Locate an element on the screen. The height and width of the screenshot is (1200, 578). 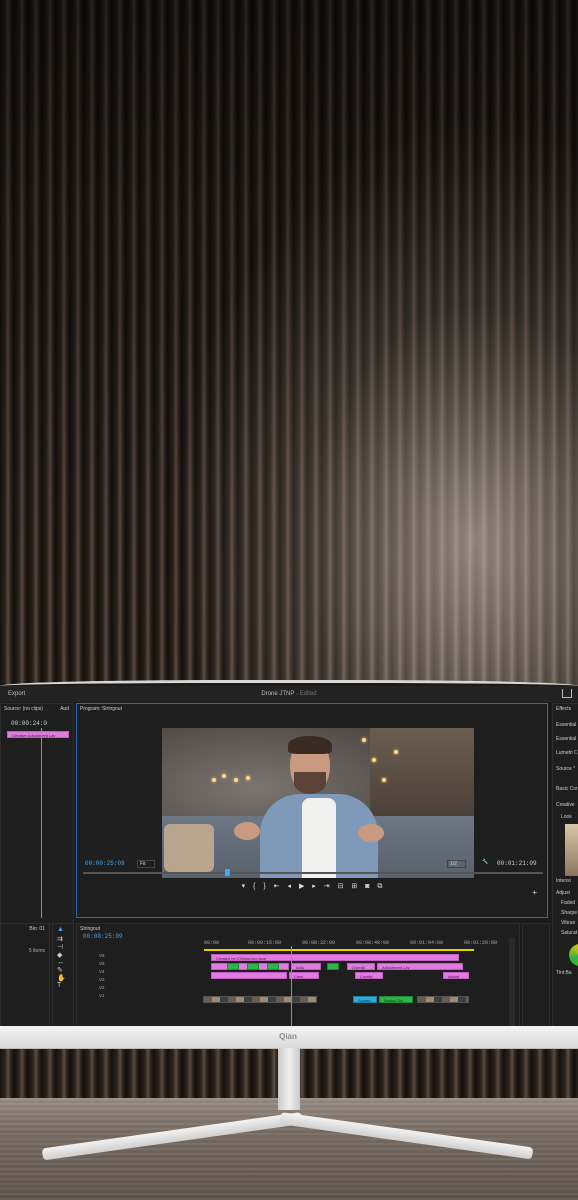
track-label: V5 is located at coordinates (102, 964).